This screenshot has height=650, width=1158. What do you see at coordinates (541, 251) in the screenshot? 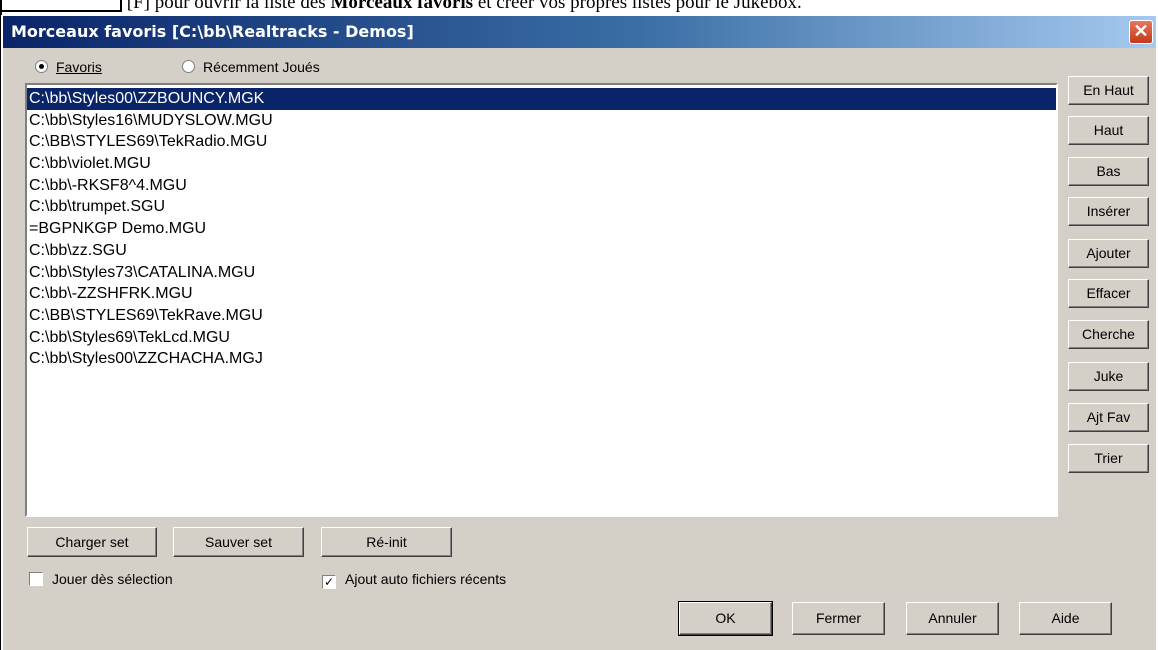
I see `list-item: C:\bb\zz.SGU` at bounding box center [541, 251].